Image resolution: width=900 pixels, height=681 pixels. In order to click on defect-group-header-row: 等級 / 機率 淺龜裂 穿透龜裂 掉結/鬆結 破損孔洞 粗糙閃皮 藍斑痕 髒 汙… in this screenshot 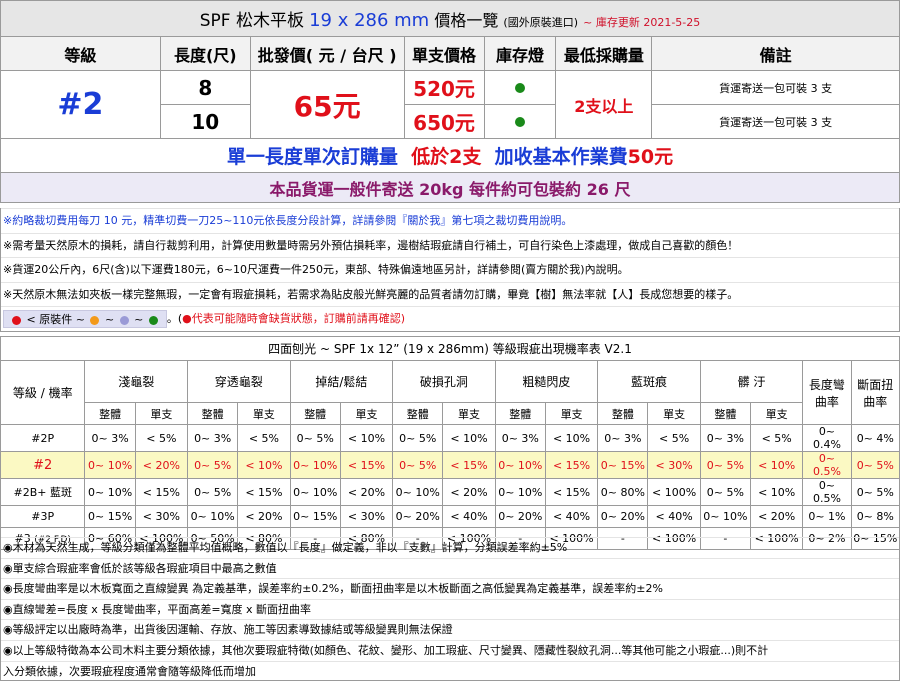, I will do `click(450, 392)`.